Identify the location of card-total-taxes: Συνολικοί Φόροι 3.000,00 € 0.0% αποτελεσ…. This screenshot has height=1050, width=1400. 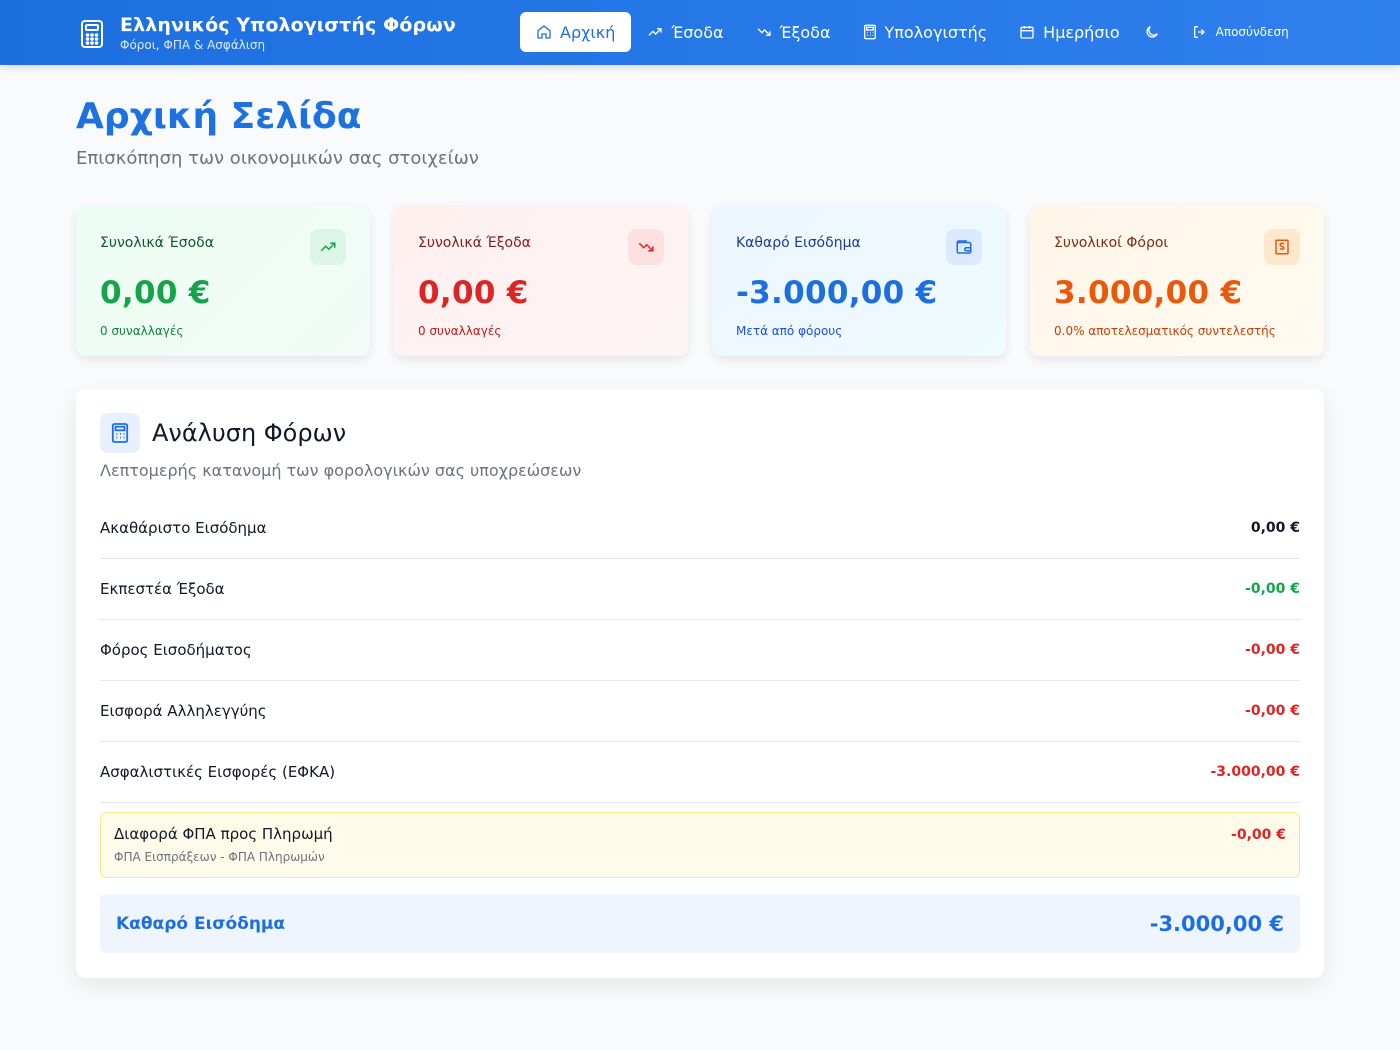
(1177, 280).